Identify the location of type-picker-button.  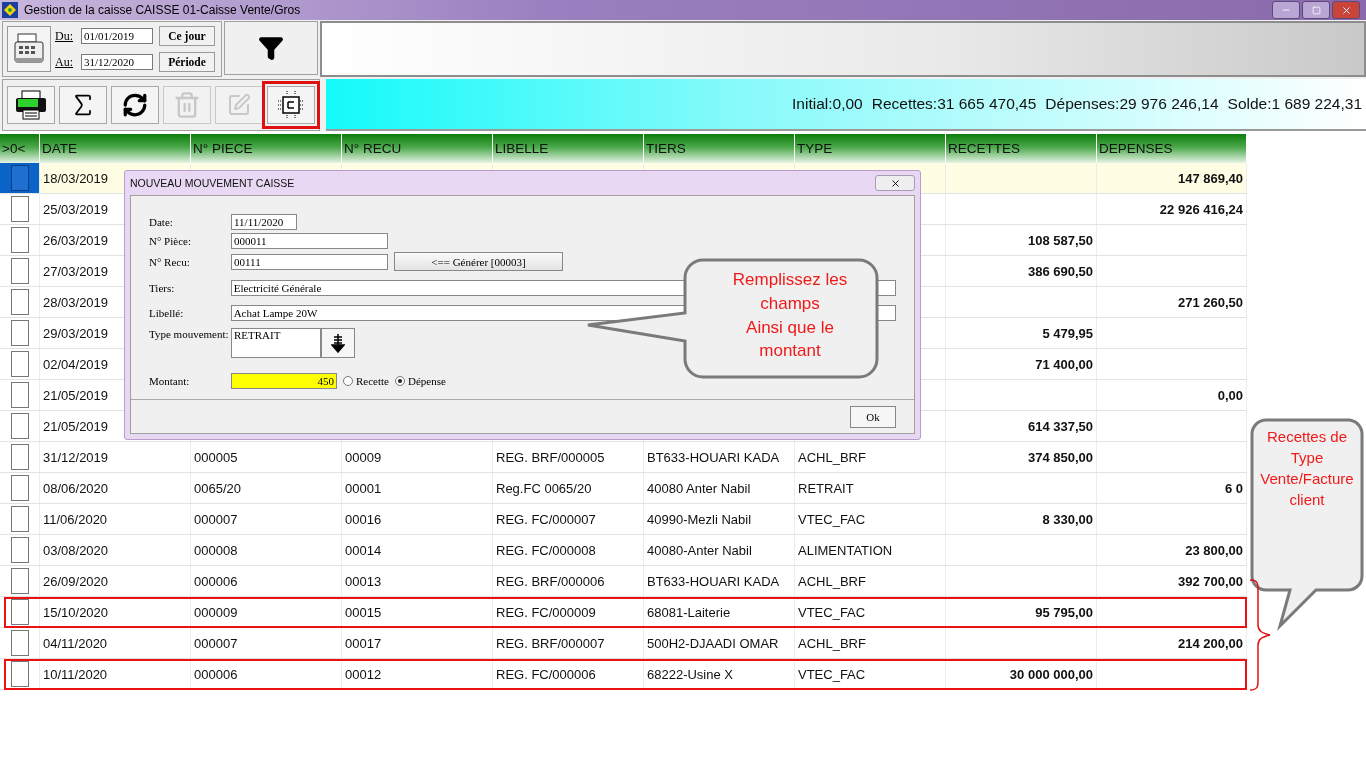
(338, 343).